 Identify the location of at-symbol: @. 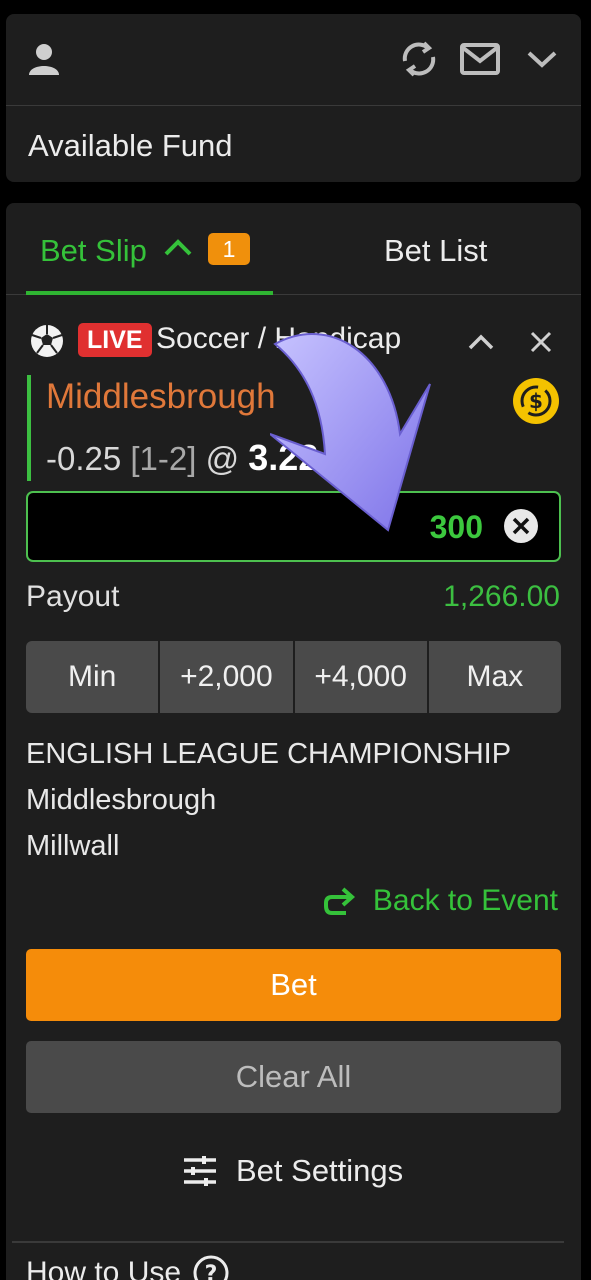
(222, 458).